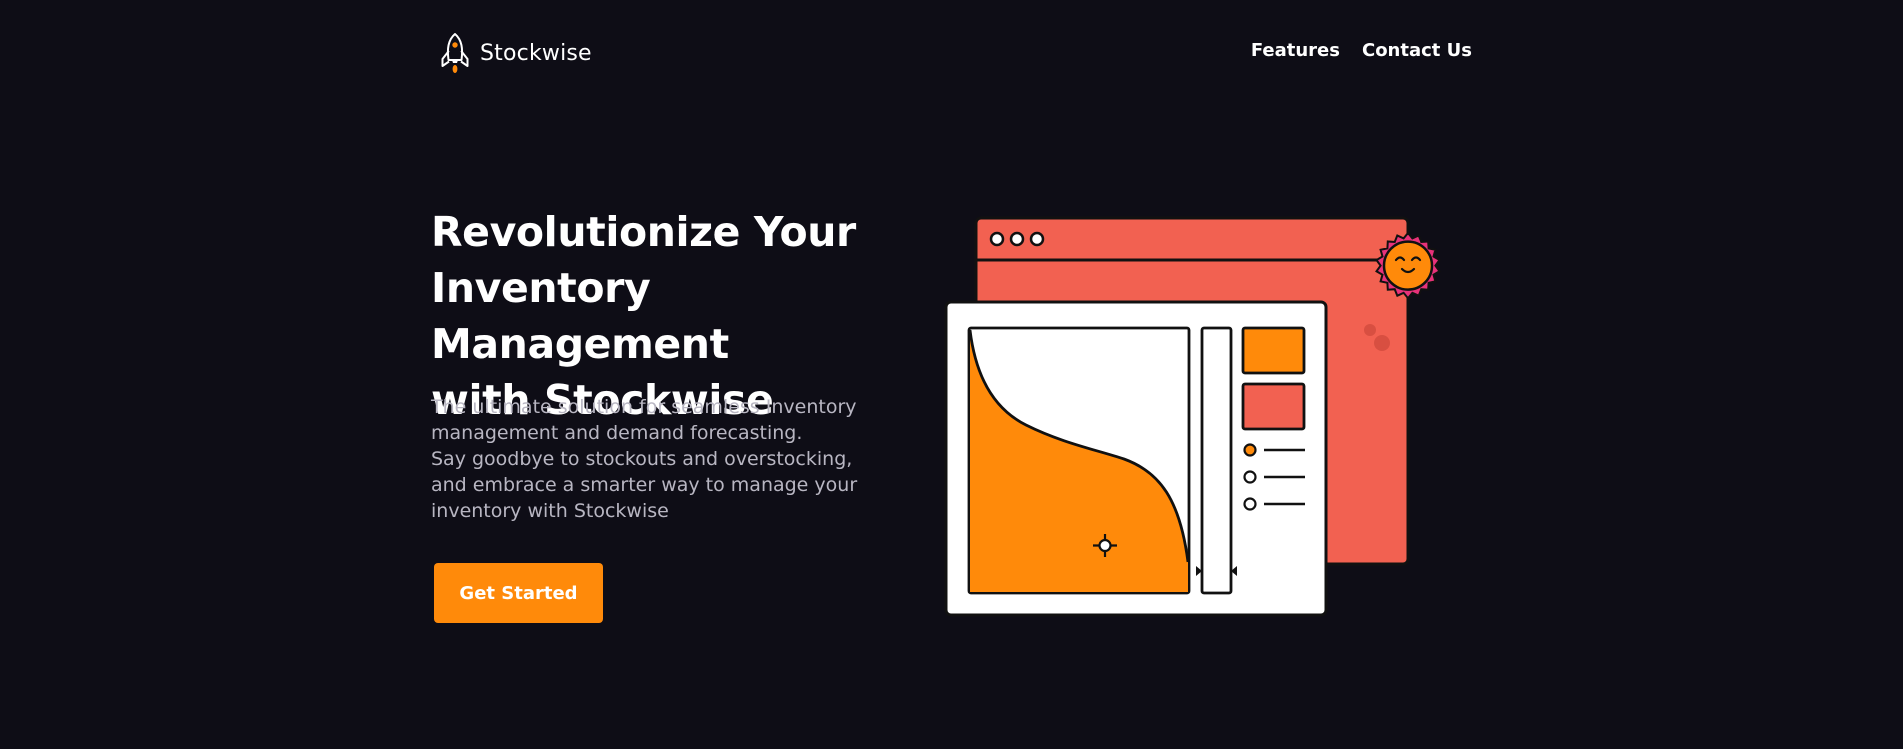  Describe the element at coordinates (951, 53) in the screenshot. I see `navbar: Stockwise Features Contact Us` at that location.